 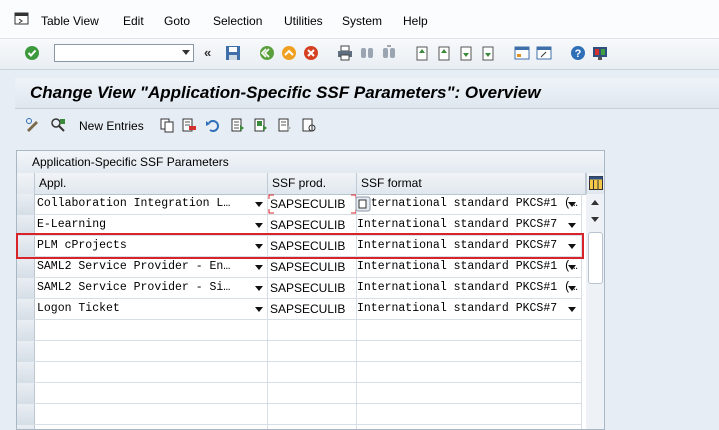 I want to click on vertical-scrollbar, so click(x=595, y=311).